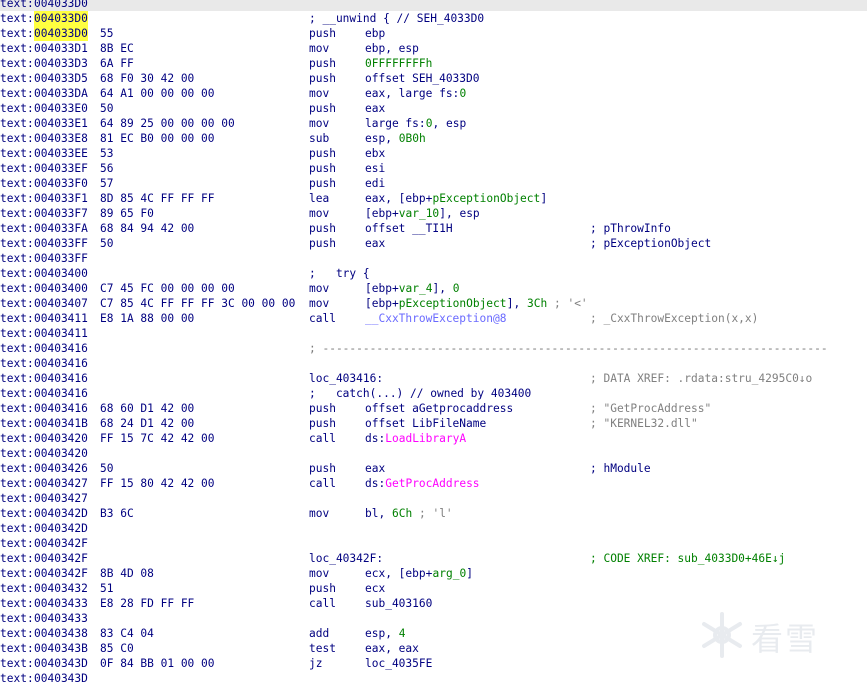 Image resolution: width=867 pixels, height=686 pixels. I want to click on address: 00403438, so click(61, 633).